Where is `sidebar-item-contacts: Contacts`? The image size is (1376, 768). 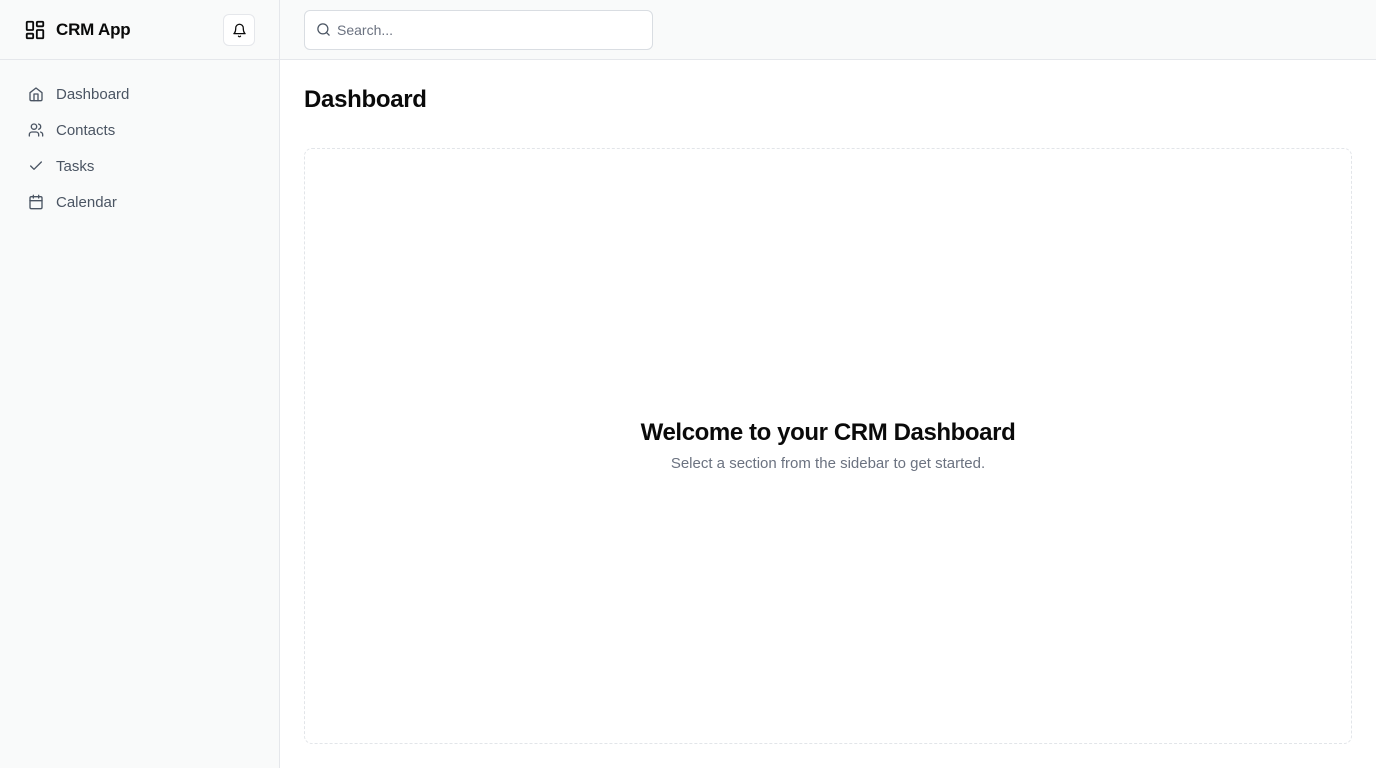
sidebar-item-contacts: Contacts is located at coordinates (140, 130).